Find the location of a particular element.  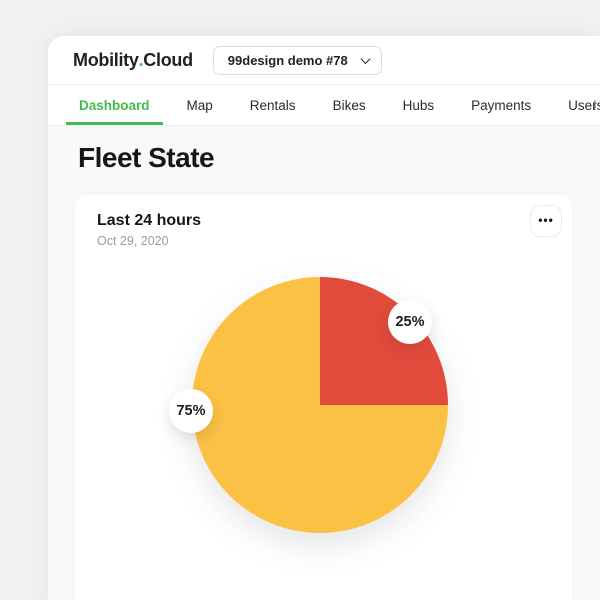

pie-label-badge-25: 25% is located at coordinates (410, 322).